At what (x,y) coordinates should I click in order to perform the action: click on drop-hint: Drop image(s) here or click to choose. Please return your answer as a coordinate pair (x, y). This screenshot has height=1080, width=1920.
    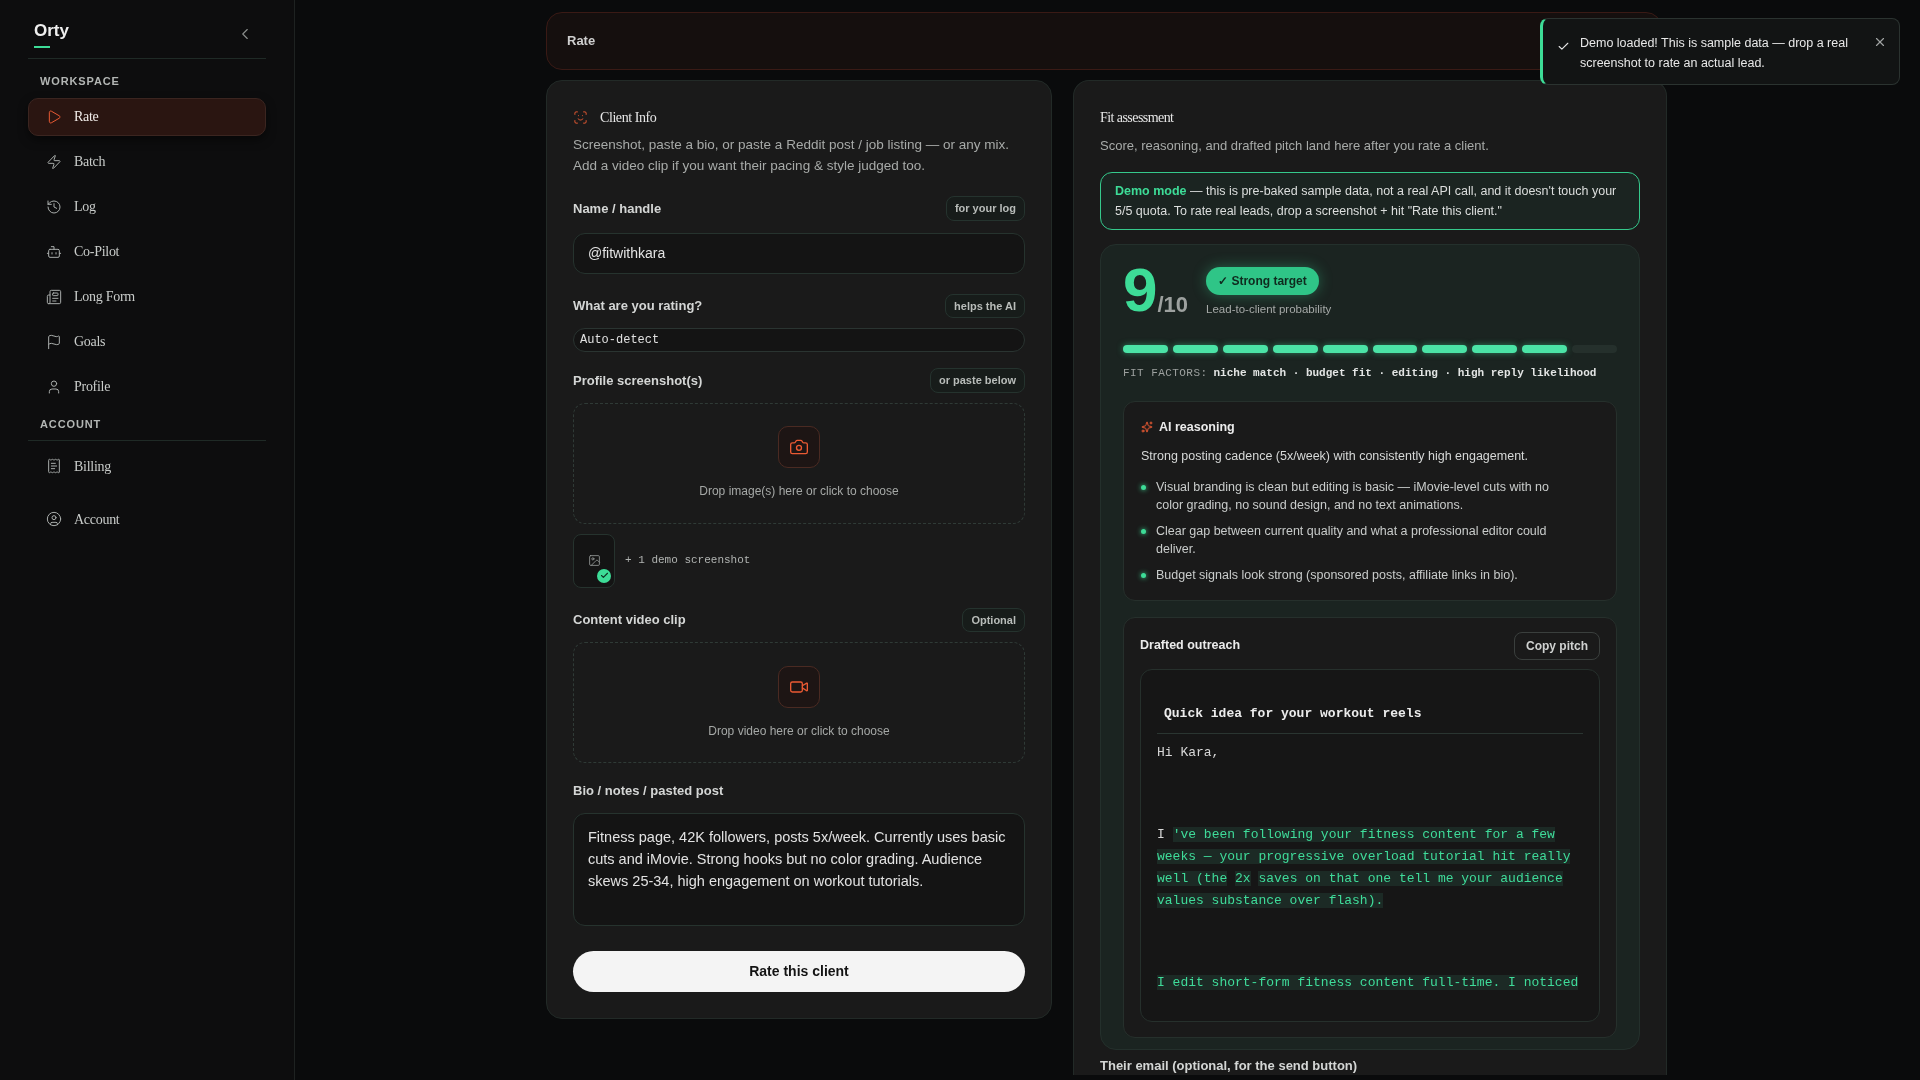
    Looking at the image, I should click on (799, 491).